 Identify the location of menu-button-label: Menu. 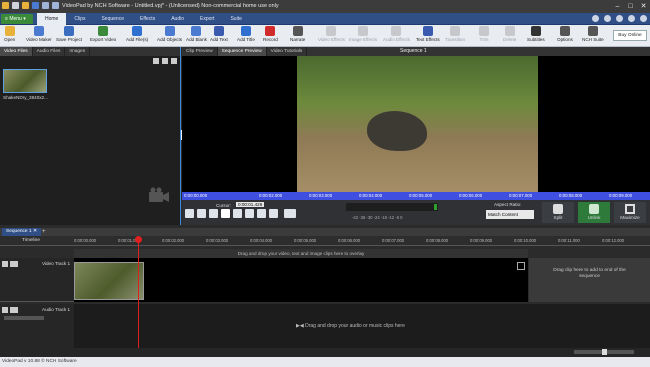
(15, 19).